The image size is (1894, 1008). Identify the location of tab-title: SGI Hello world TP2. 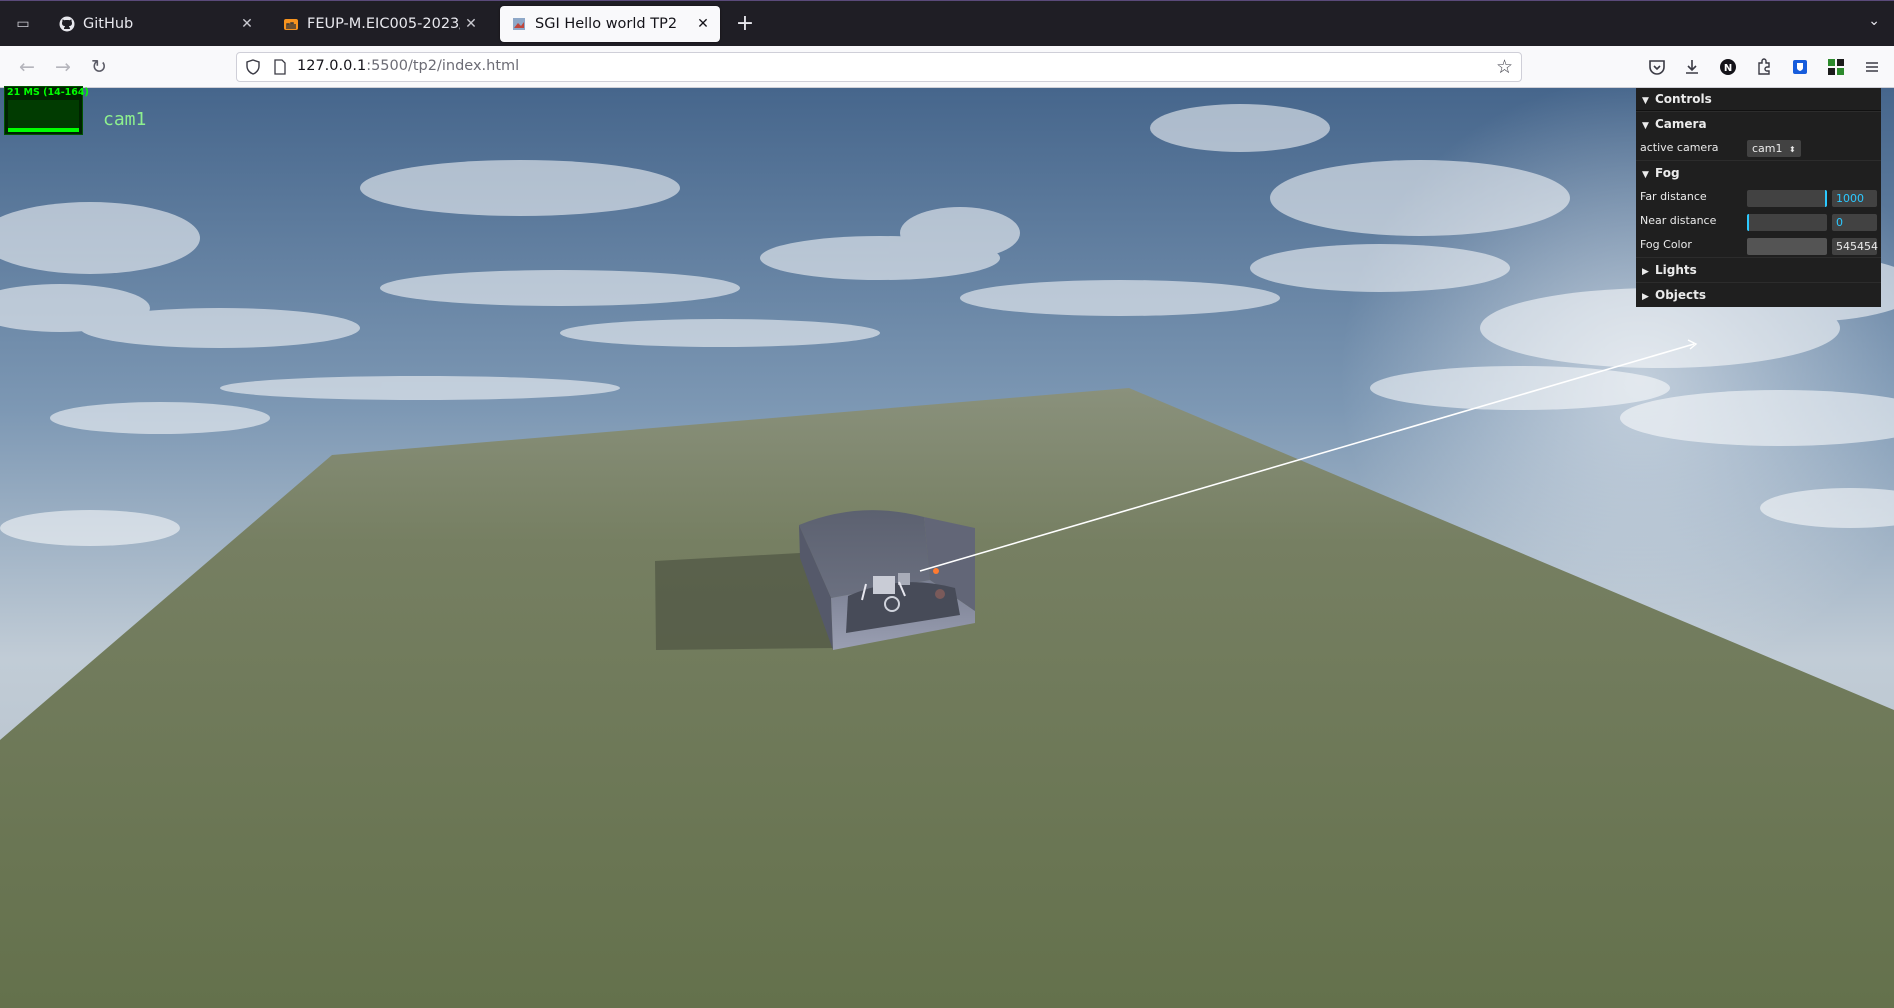
(606, 24).